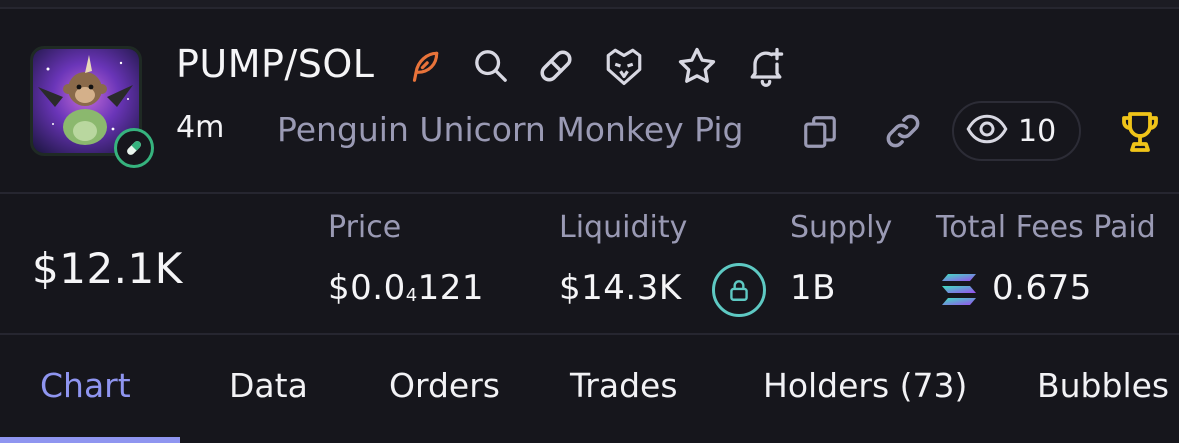  I want to click on token-name: Penguin Unicorn Monkey Pig, so click(510, 129).